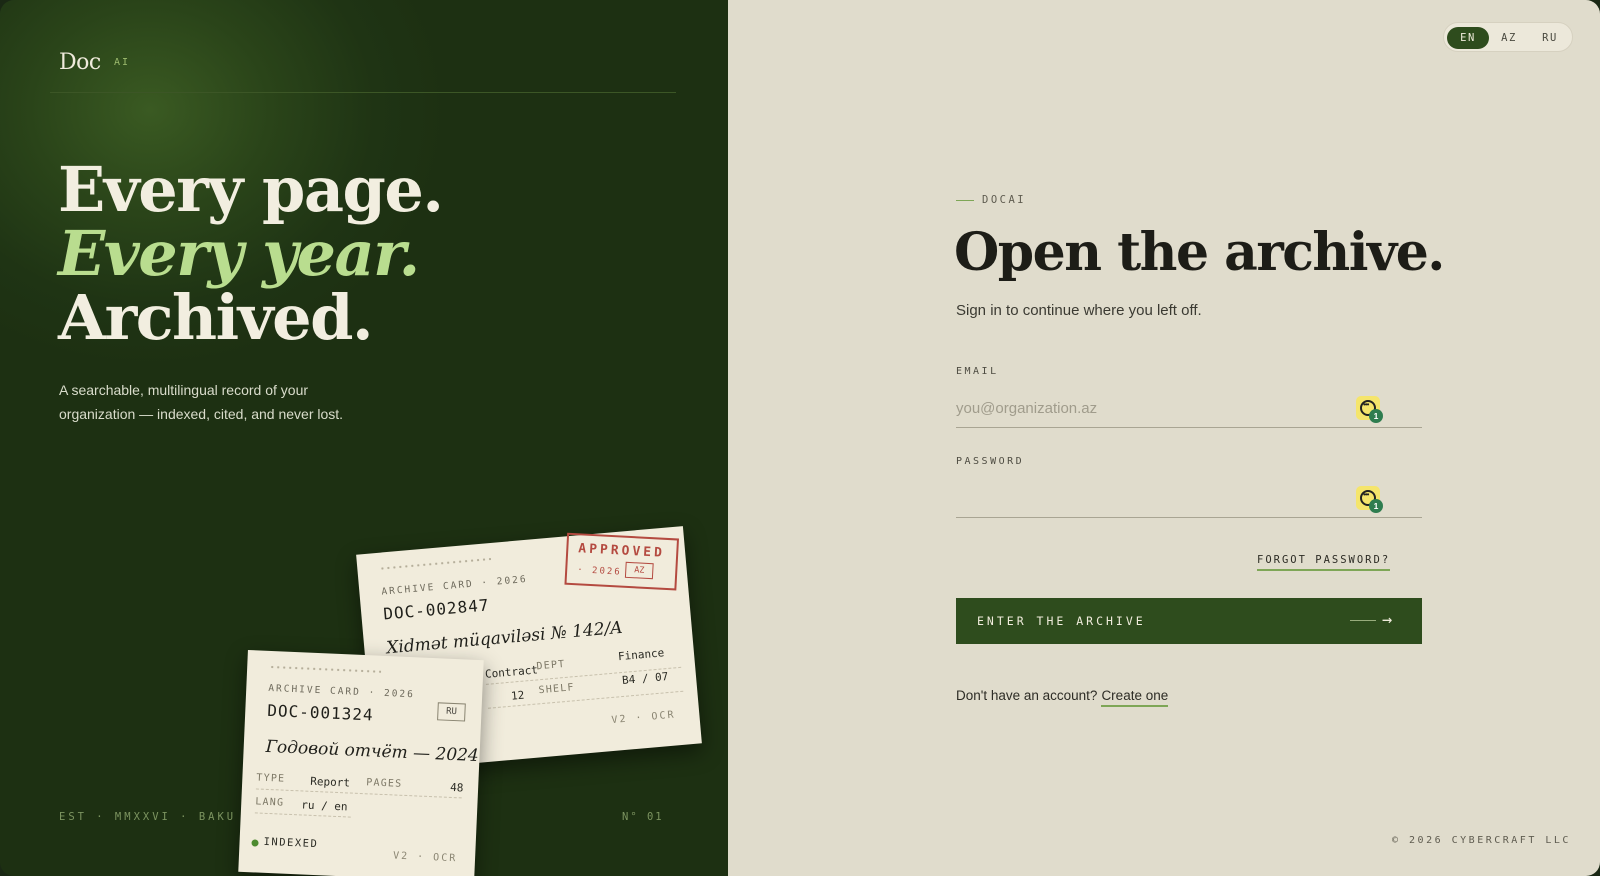 The image size is (1600, 876). I want to click on submit-label: ENTER THE ARCHIVE, so click(1061, 621).